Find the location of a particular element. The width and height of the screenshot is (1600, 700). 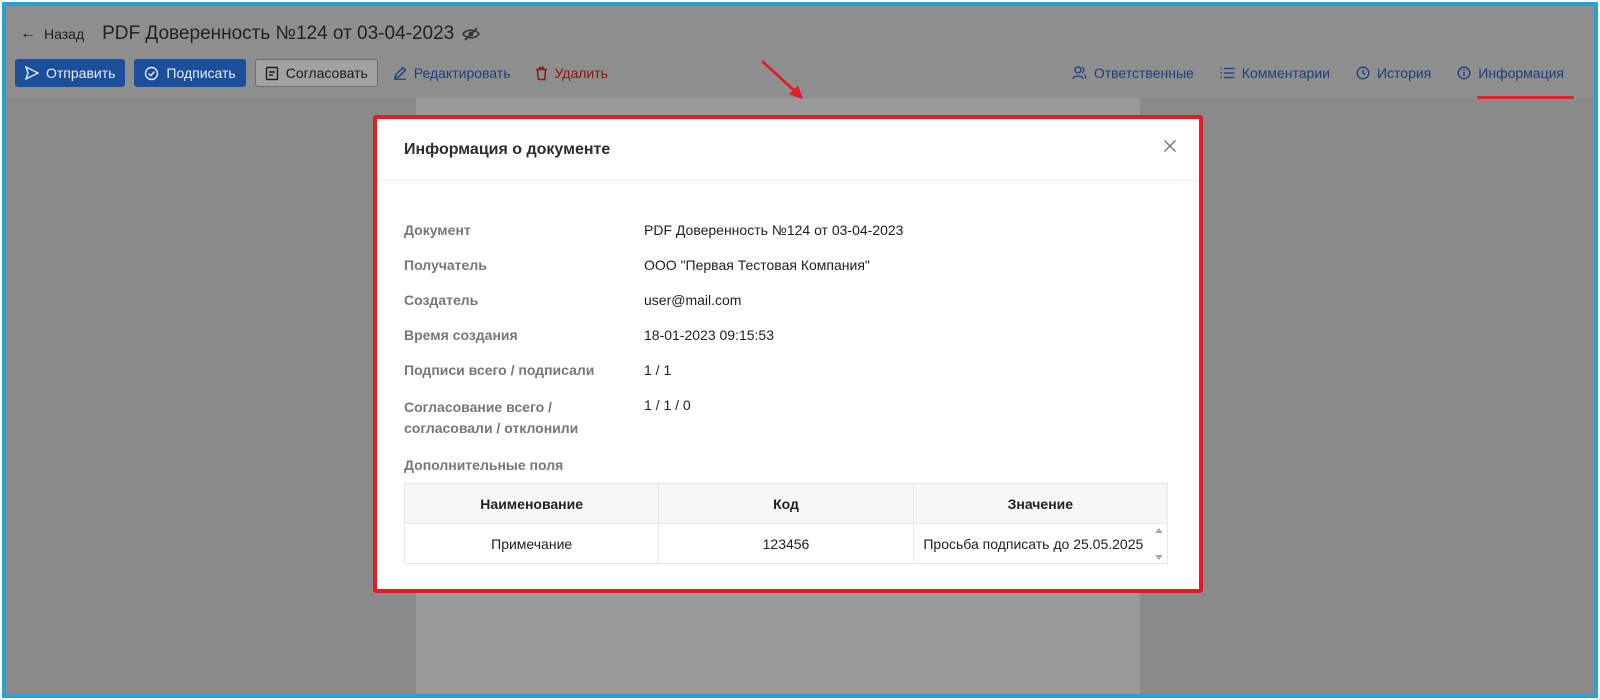

info-value: 1 / 1 / 0 is located at coordinates (667, 405).